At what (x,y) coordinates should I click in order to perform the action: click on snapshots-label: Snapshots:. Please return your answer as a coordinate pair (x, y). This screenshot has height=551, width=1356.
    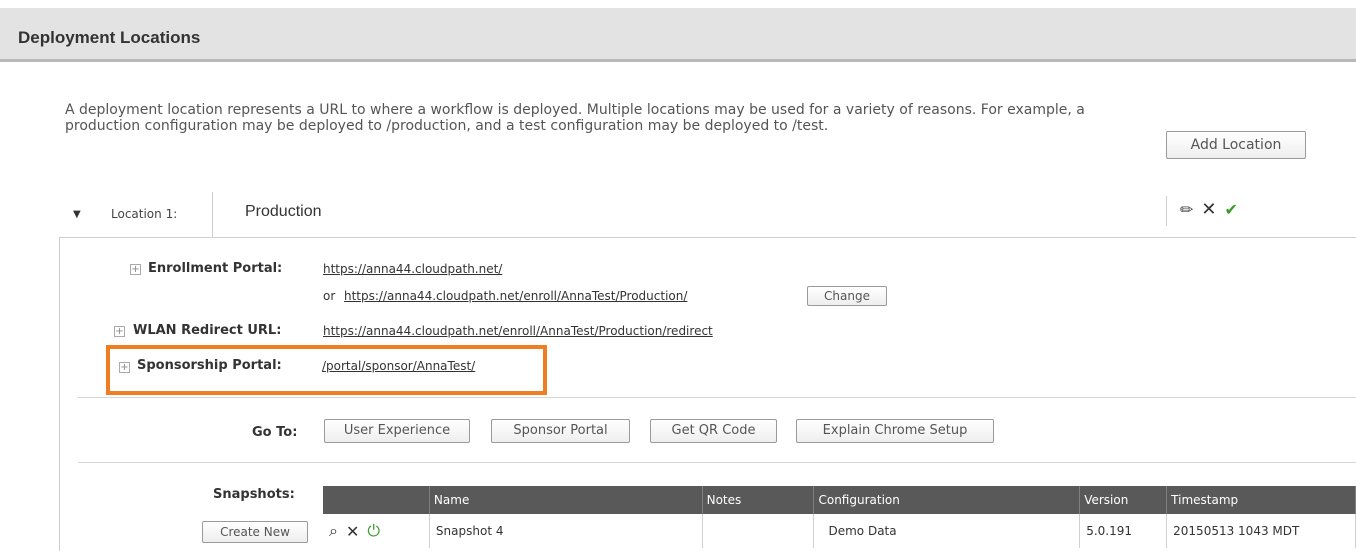
    Looking at the image, I should click on (254, 494).